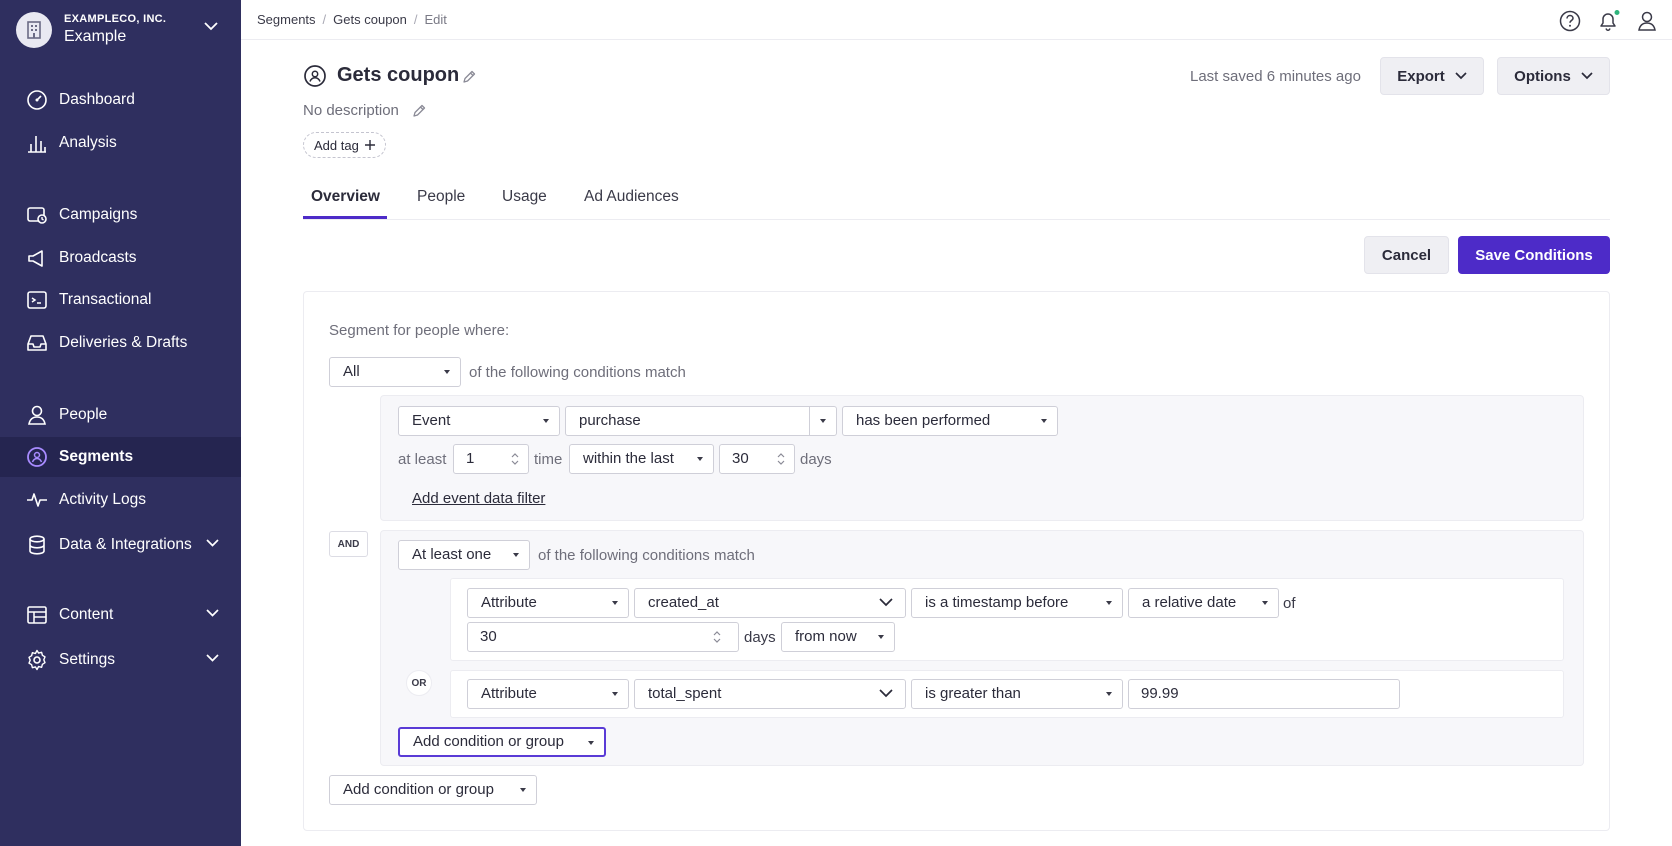  Describe the element at coordinates (1406, 255) in the screenshot. I see `cancel-button: Cancel` at that location.